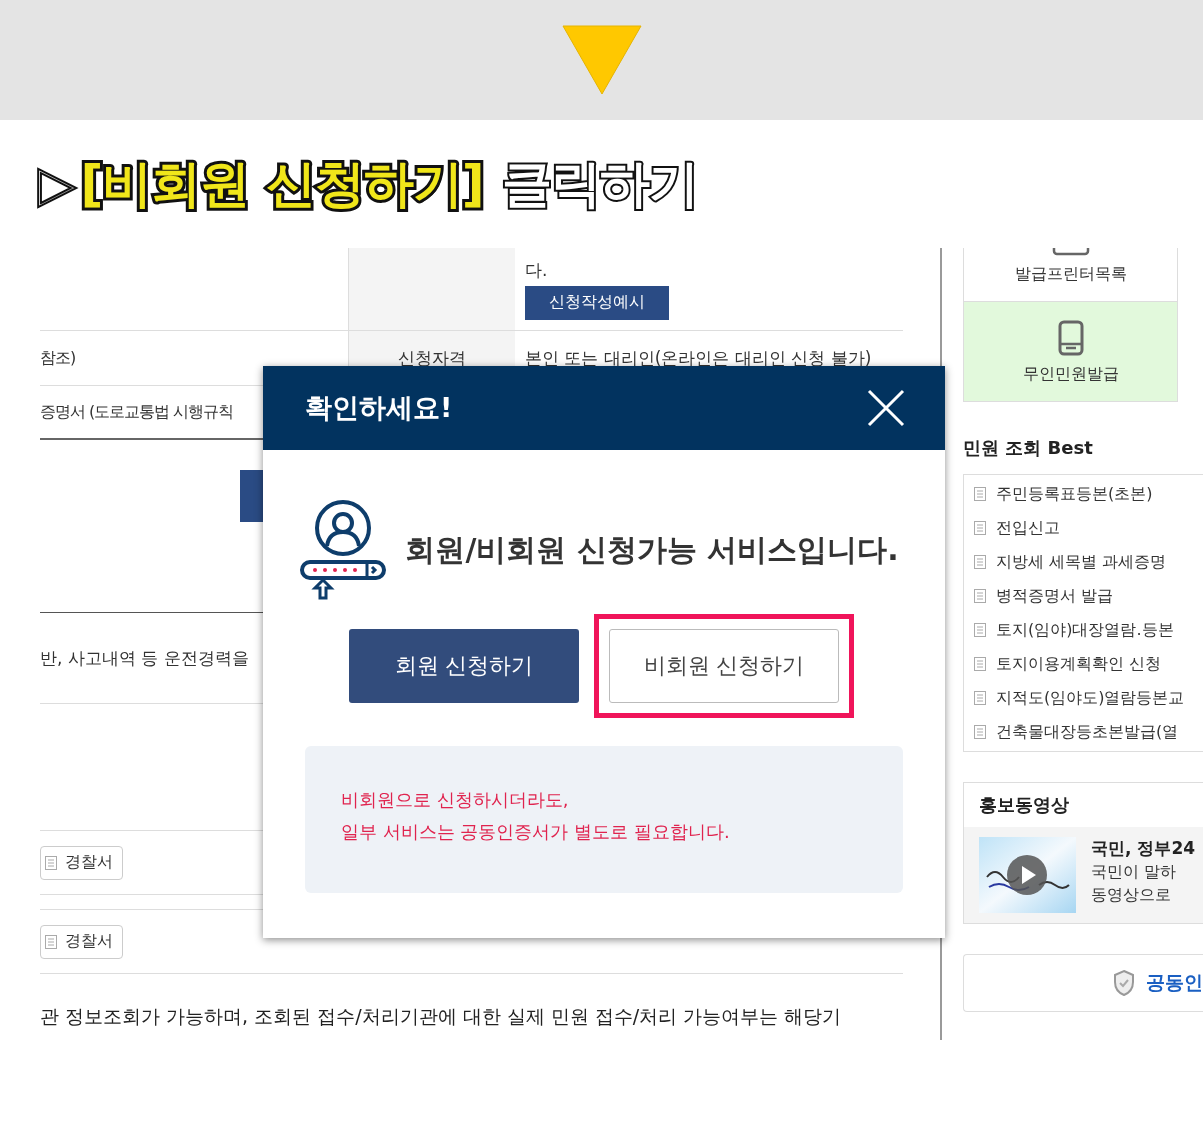  I want to click on video-title: 국민, 정부24, so click(1143, 848).